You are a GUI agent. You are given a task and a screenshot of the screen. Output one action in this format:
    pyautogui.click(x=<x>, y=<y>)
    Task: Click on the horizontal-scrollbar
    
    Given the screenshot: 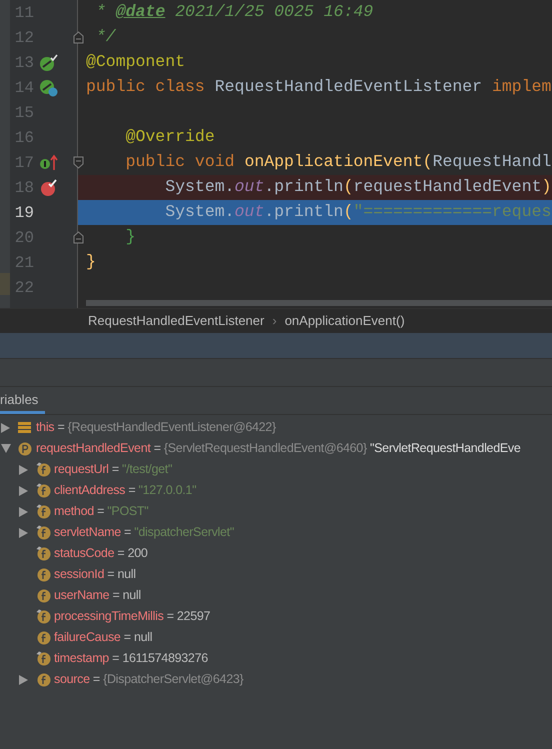 What is the action you would take?
    pyautogui.click(x=319, y=303)
    